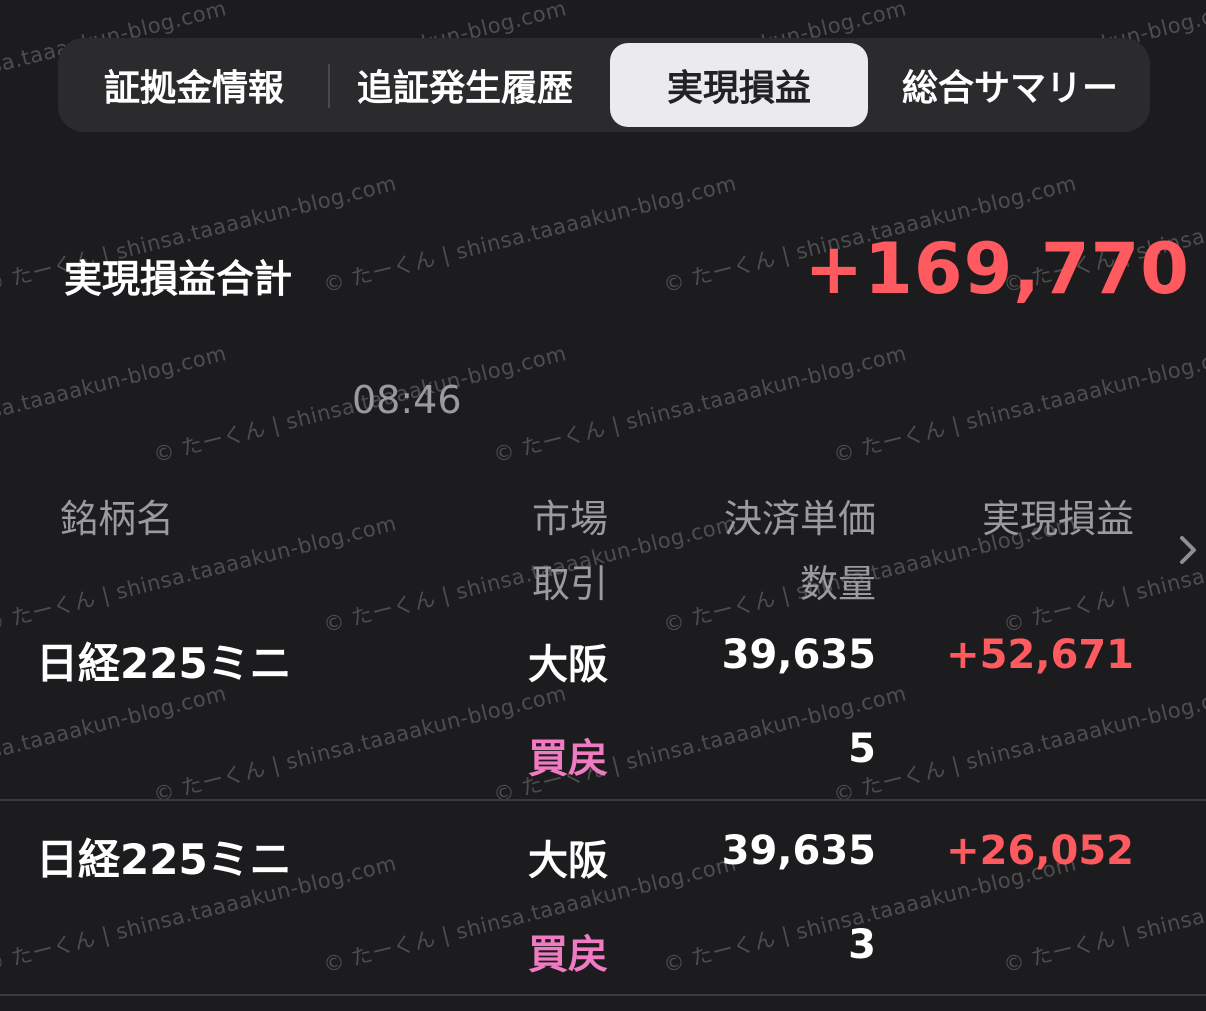 The image size is (1206, 1011). What do you see at coordinates (604, 85) in the screenshot?
I see `segmented-tab-bar: 証拠金情報 追証発生履歴 実現損益 総合サマリー` at bounding box center [604, 85].